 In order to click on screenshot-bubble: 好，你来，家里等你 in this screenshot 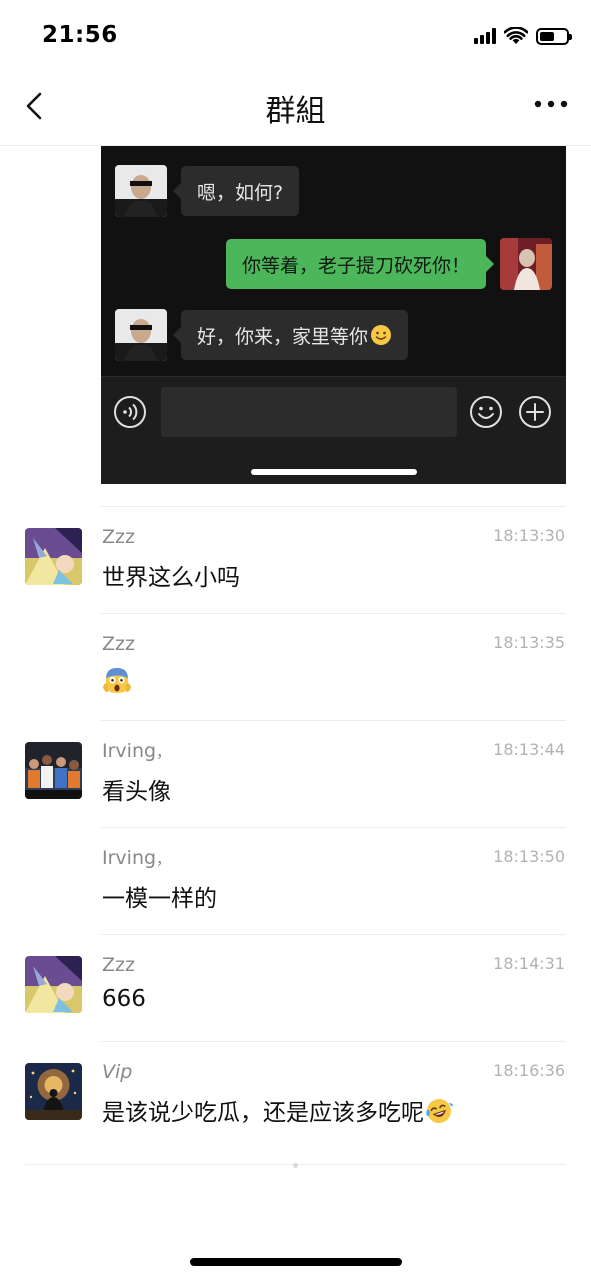, I will do `click(290, 335)`.